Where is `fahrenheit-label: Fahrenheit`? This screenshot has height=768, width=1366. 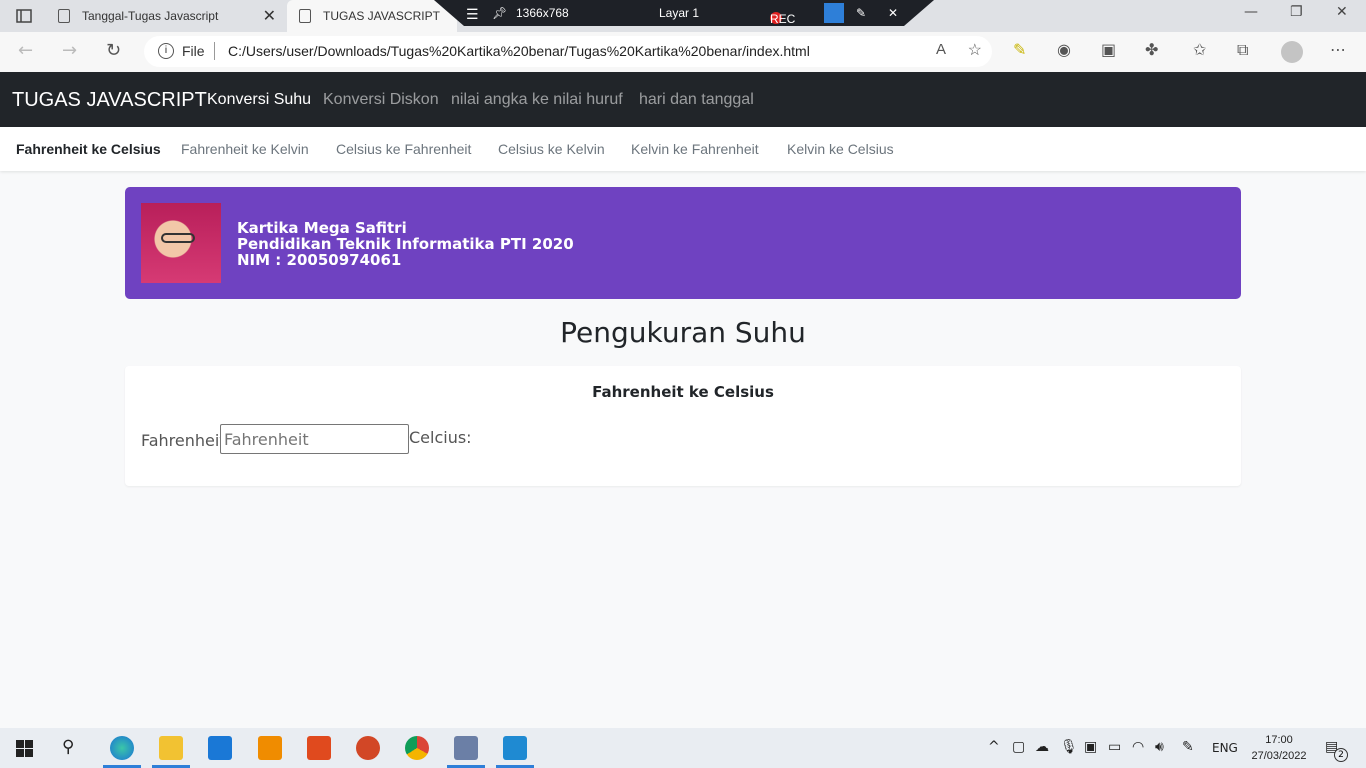
fahrenheit-label: Fahrenheit is located at coordinates (183, 440).